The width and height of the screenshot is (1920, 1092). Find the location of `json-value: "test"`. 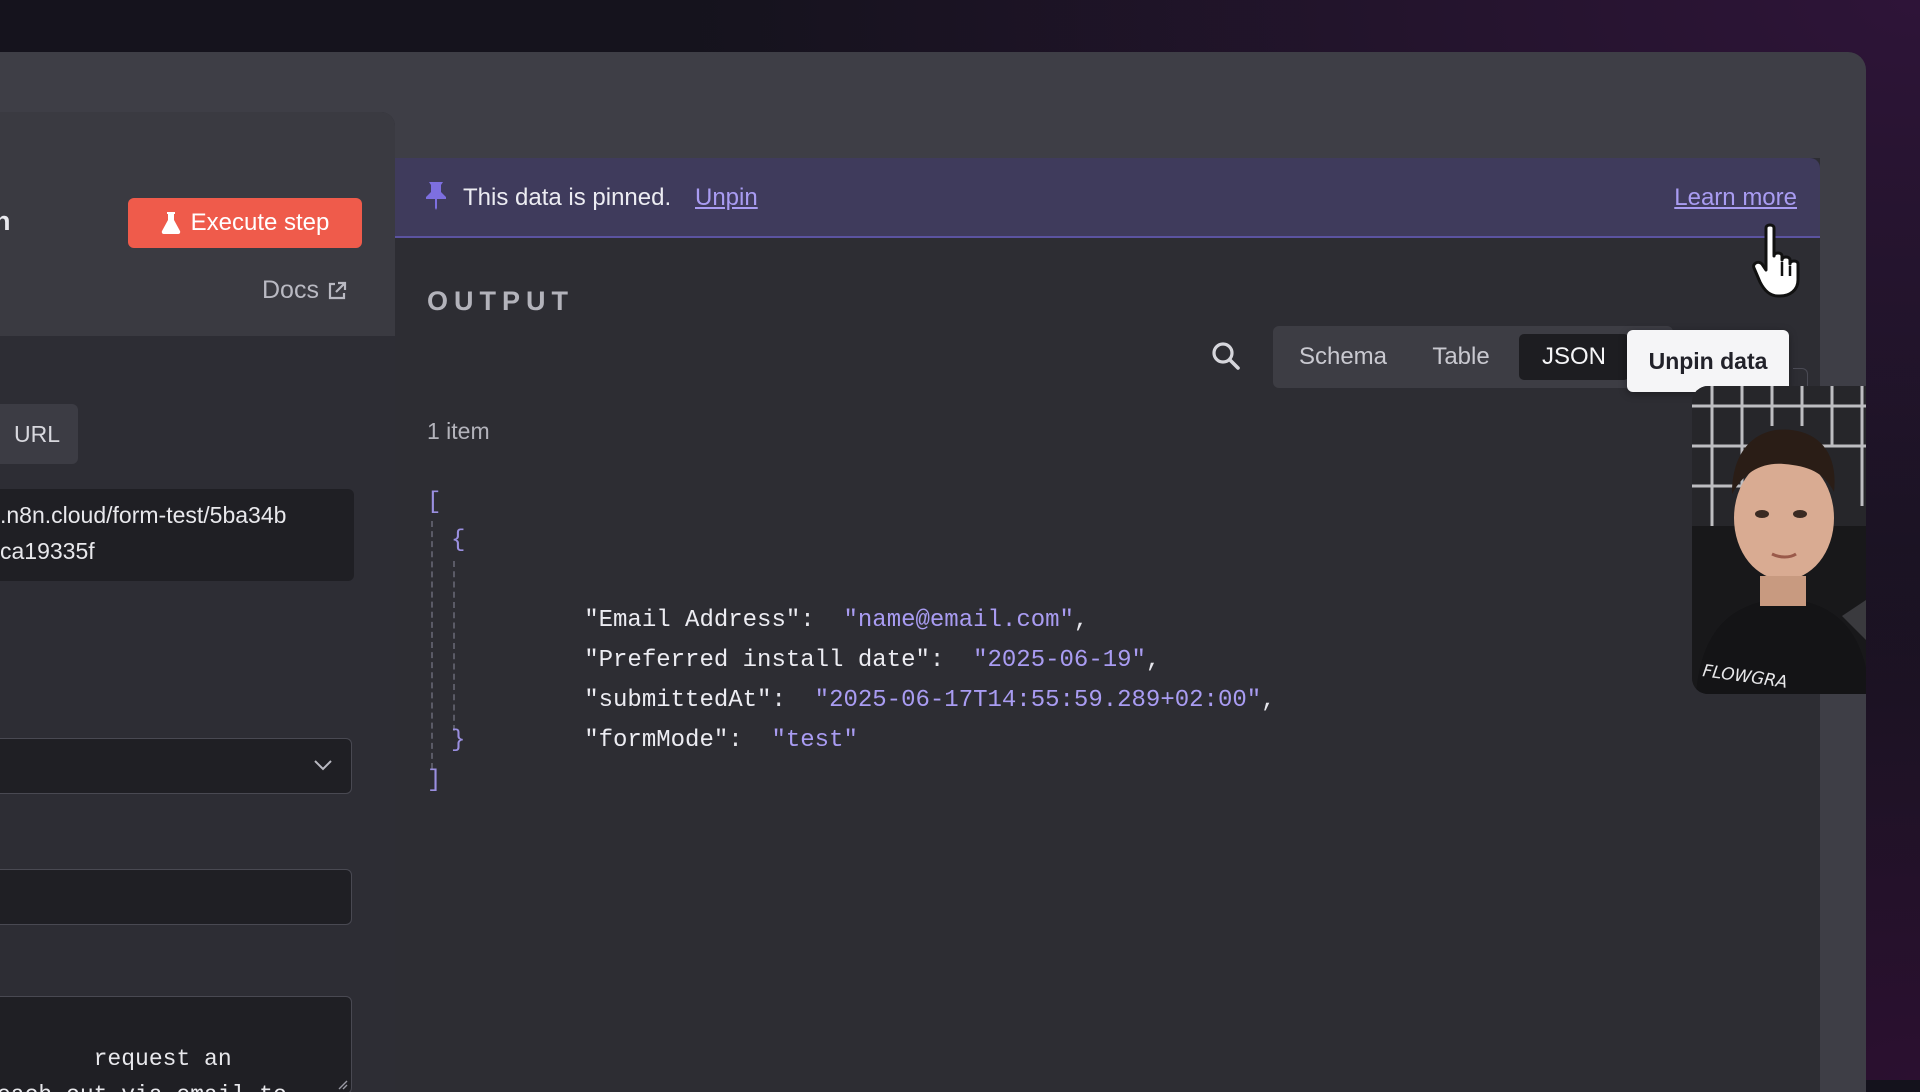

json-value: "test" is located at coordinates (814, 740).